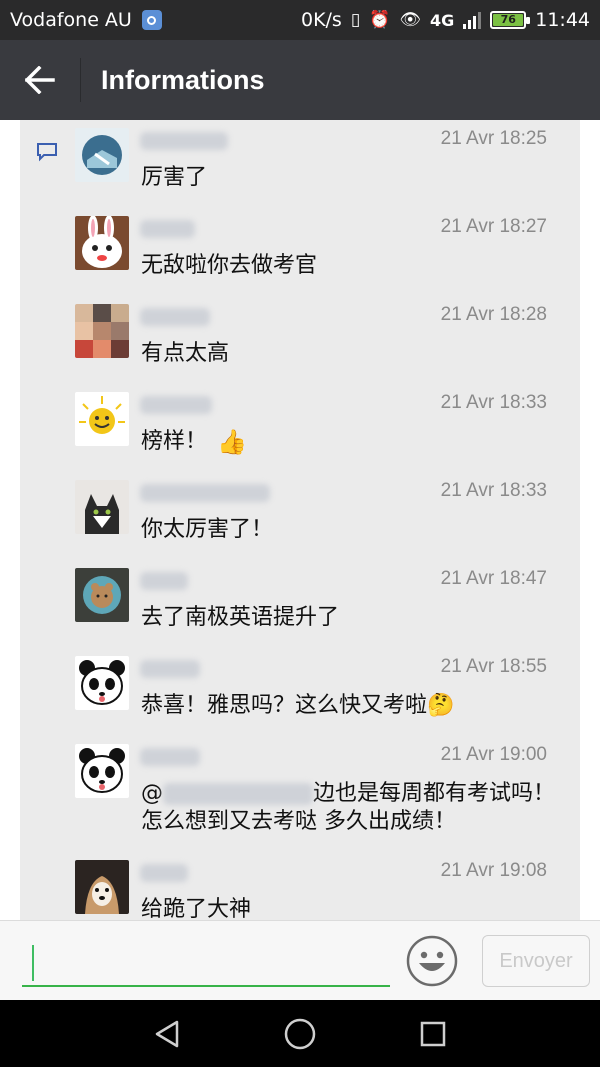 This screenshot has height=1067, width=600. I want to click on location-icon, so click(151, 20).